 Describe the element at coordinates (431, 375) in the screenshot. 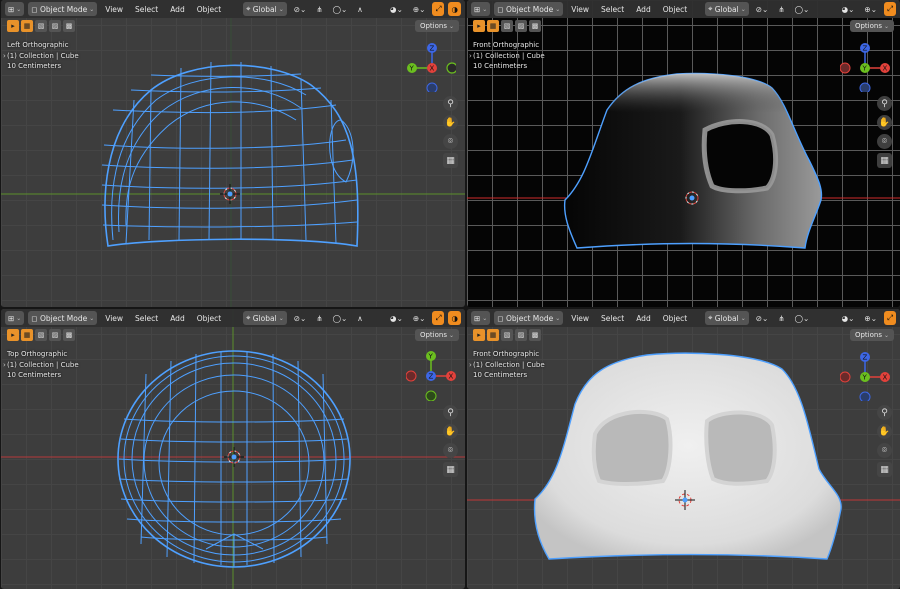

I see `navigation-gizmo: Y X Z` at that location.